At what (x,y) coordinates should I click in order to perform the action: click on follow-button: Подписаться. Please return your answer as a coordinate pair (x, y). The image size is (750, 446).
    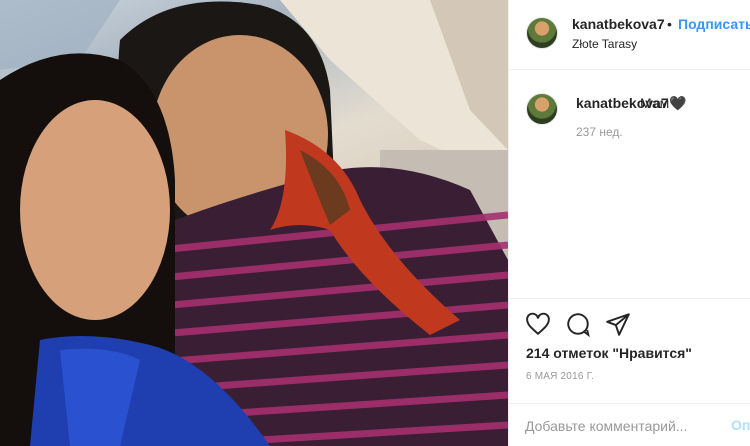
    Looking at the image, I should click on (714, 24).